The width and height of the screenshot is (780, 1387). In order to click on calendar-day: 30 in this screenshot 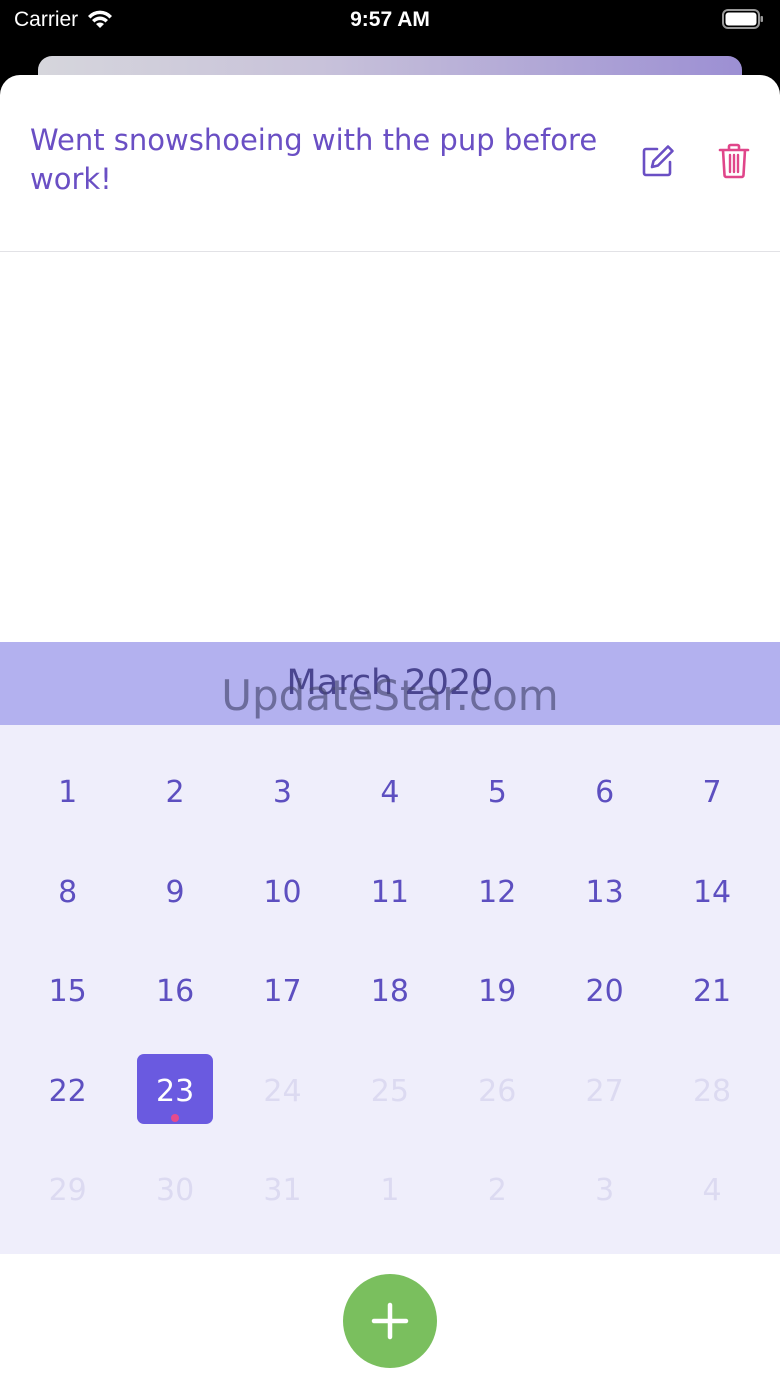, I will do `click(174, 1189)`.